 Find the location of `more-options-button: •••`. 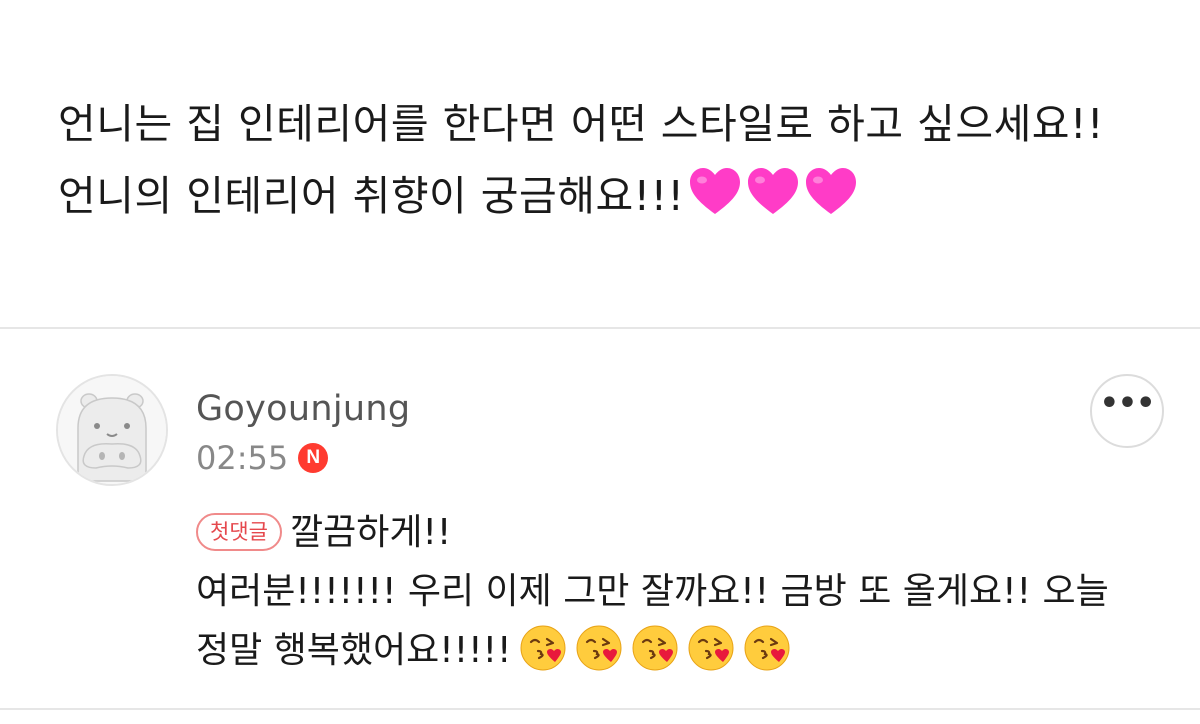

more-options-button: ••• is located at coordinates (1127, 411).